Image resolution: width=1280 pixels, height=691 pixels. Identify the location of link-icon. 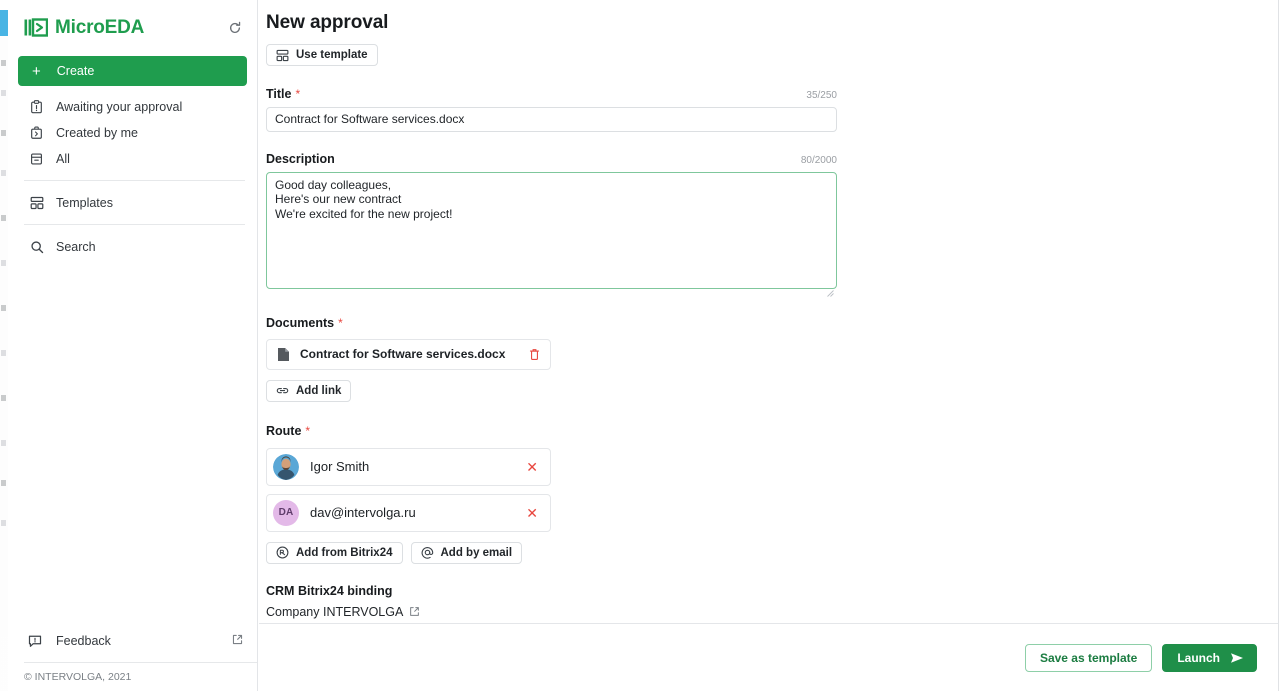
(282, 390).